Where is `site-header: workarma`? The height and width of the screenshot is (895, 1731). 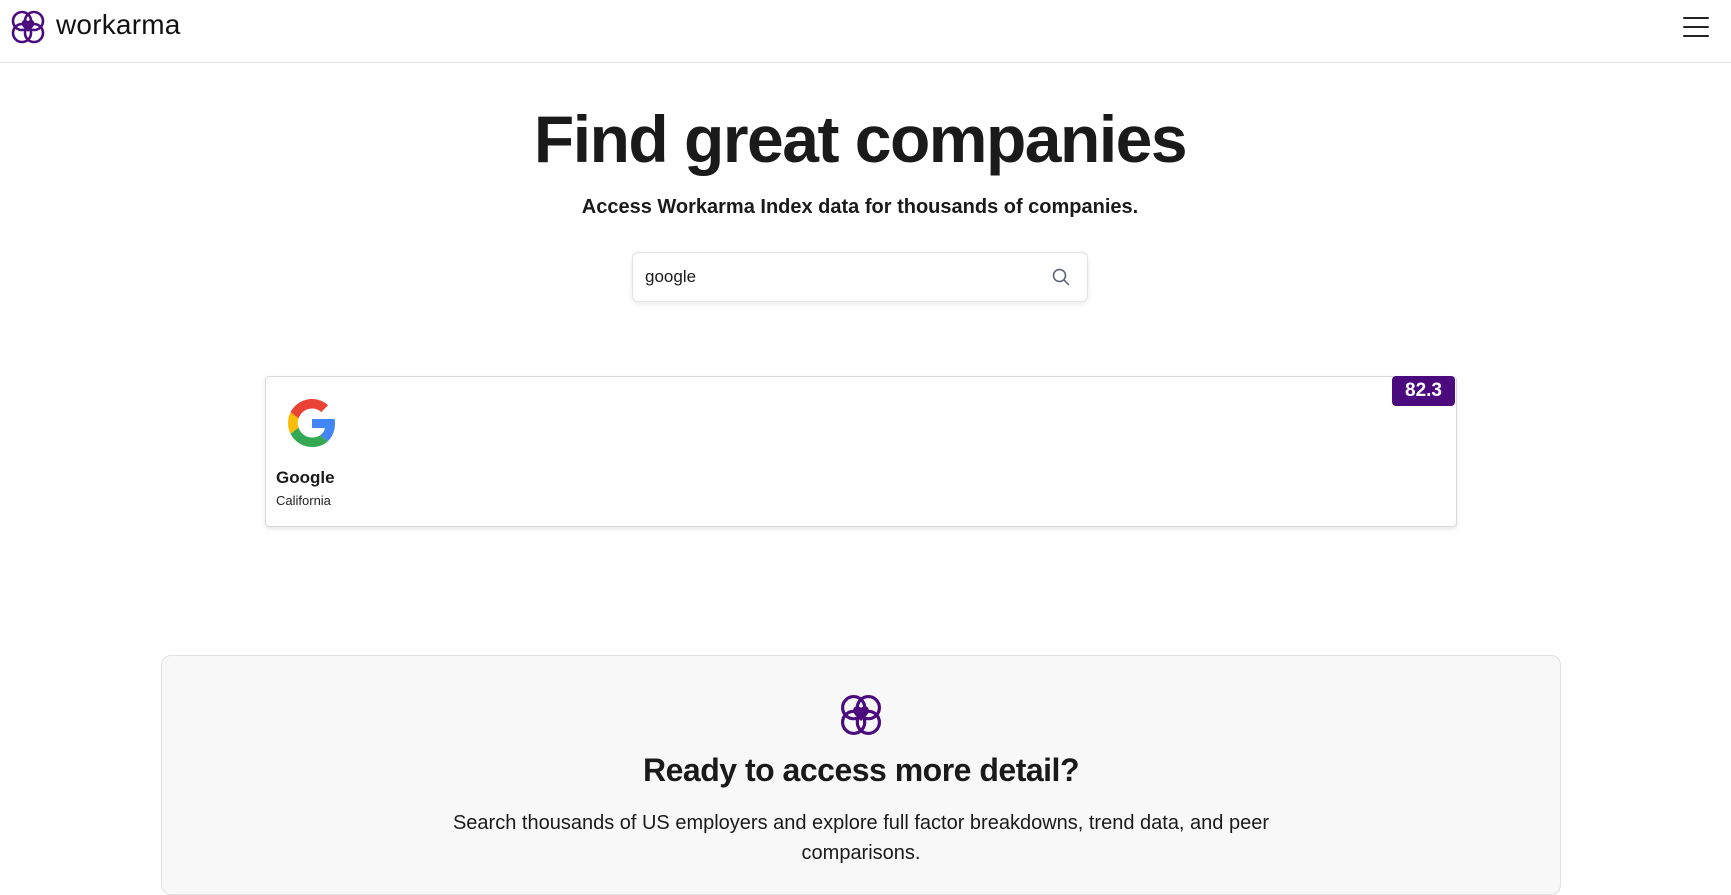 site-header: workarma is located at coordinates (865, 31).